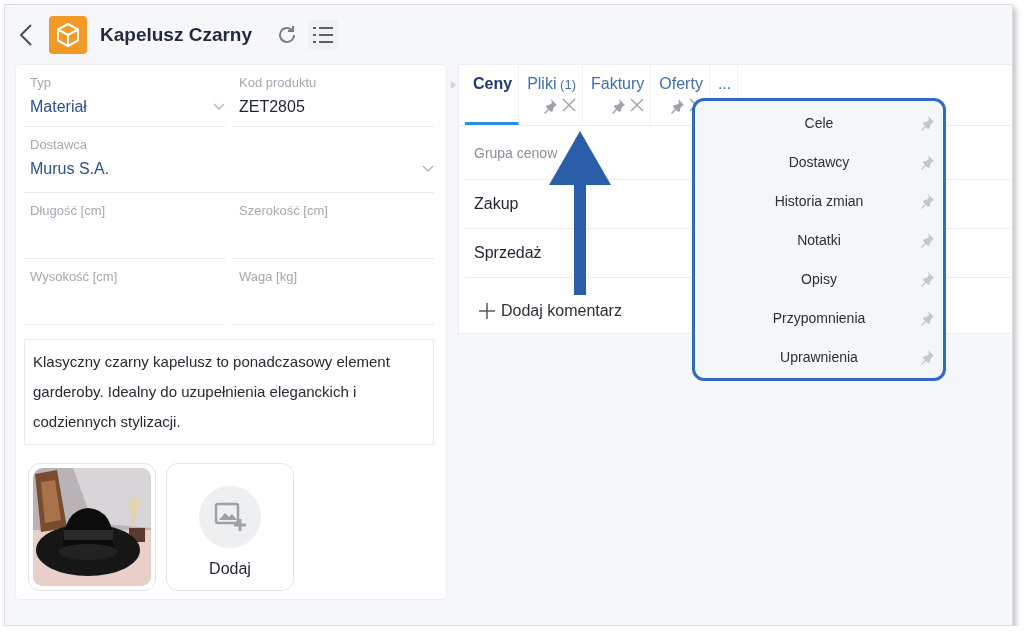 The image size is (1024, 636). Describe the element at coordinates (229, 392) in the screenshot. I see `description-text: Klasyczny czarny kapelusz to ponadczasowy element garderoby. Idealny do uzupełnienia eleganckich i codziennych stylizacji.` at that location.